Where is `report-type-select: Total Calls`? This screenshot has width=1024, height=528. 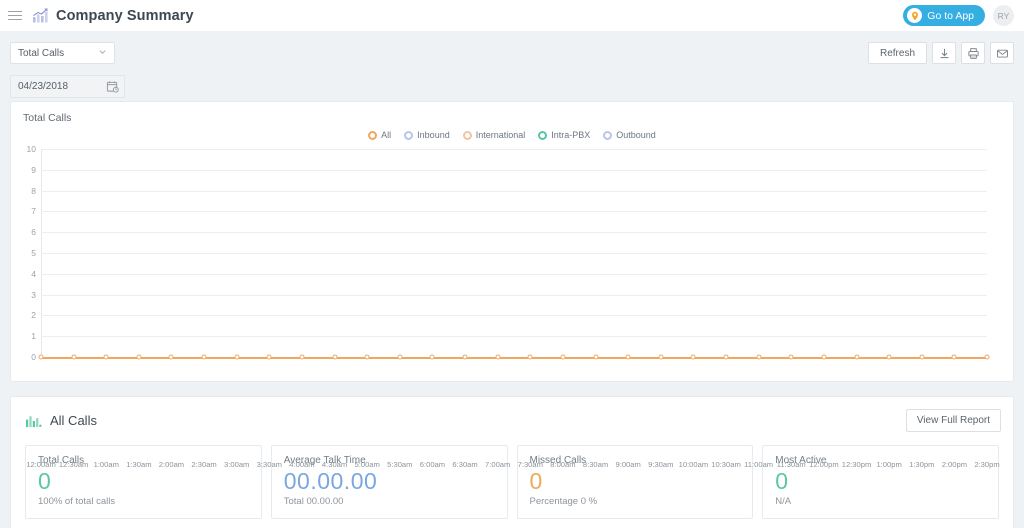
report-type-select: Total Calls is located at coordinates (62, 53).